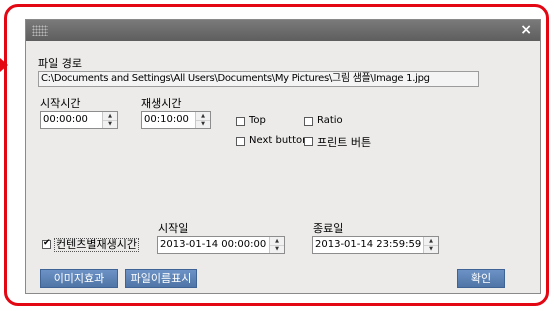 This screenshot has width=554, height=311. What do you see at coordinates (257, 120) in the screenshot?
I see `top-label: Top` at bounding box center [257, 120].